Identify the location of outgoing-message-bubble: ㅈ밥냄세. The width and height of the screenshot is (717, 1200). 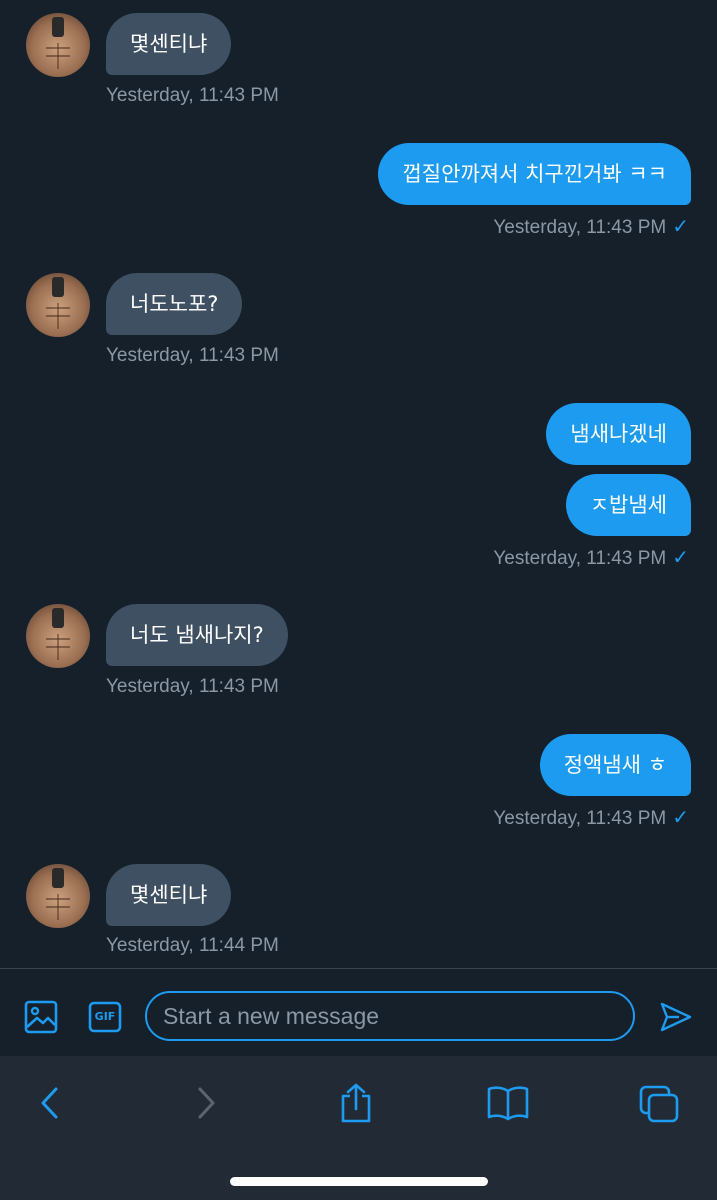
(628, 505).